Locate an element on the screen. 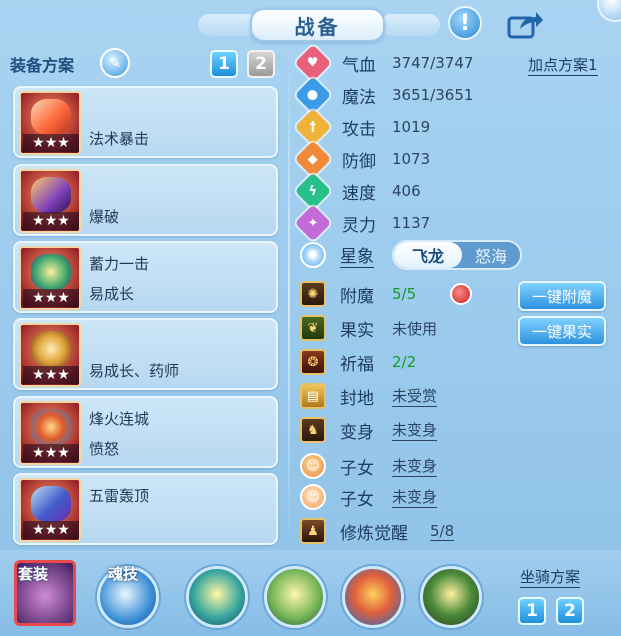 This screenshot has height=636, width=621. constellation-toggle: 飞龙 怒海 is located at coordinates (457, 255).